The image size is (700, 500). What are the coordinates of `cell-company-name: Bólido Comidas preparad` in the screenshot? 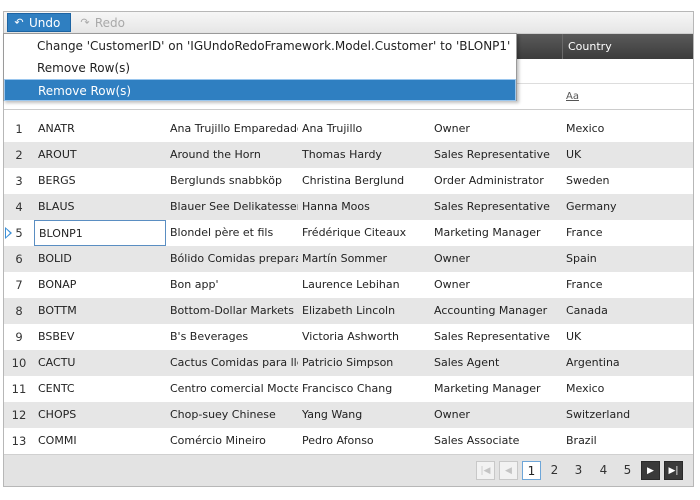 It's located at (232, 259).